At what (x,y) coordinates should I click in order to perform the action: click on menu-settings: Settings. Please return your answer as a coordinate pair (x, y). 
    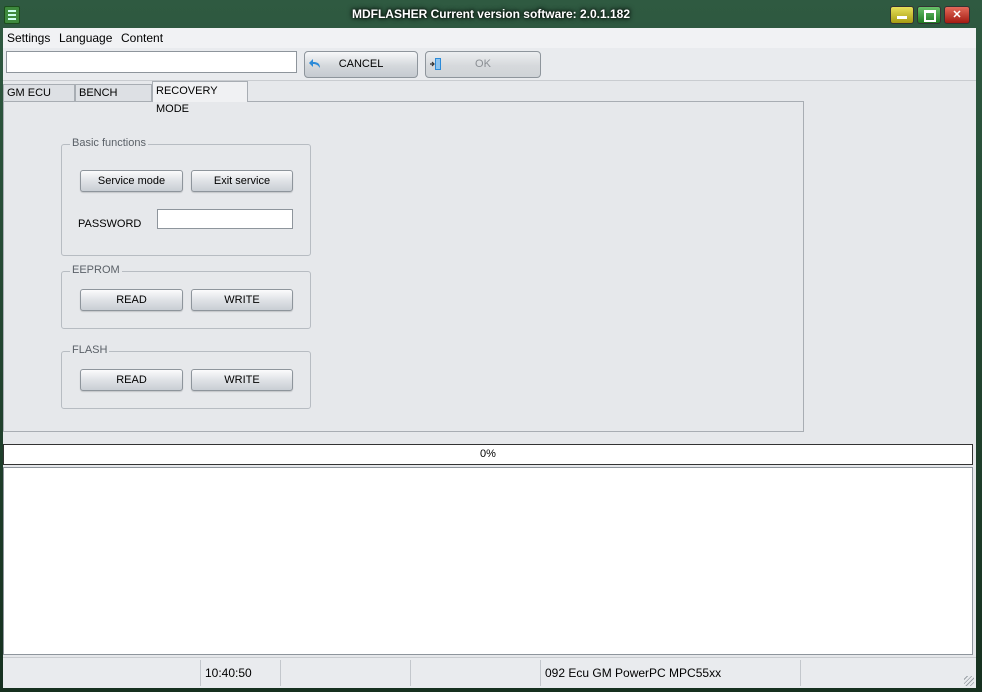
    Looking at the image, I should click on (28, 38).